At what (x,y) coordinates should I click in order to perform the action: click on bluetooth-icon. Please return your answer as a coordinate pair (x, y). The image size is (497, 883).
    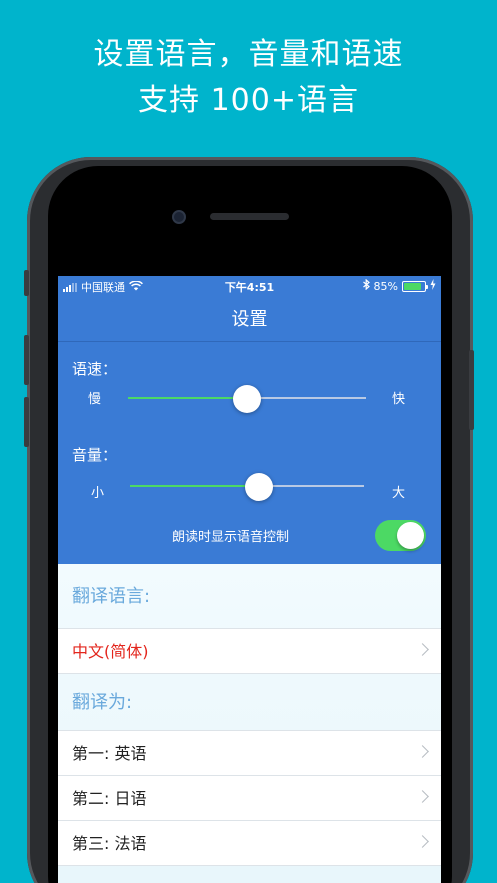
    Looking at the image, I should click on (366, 285).